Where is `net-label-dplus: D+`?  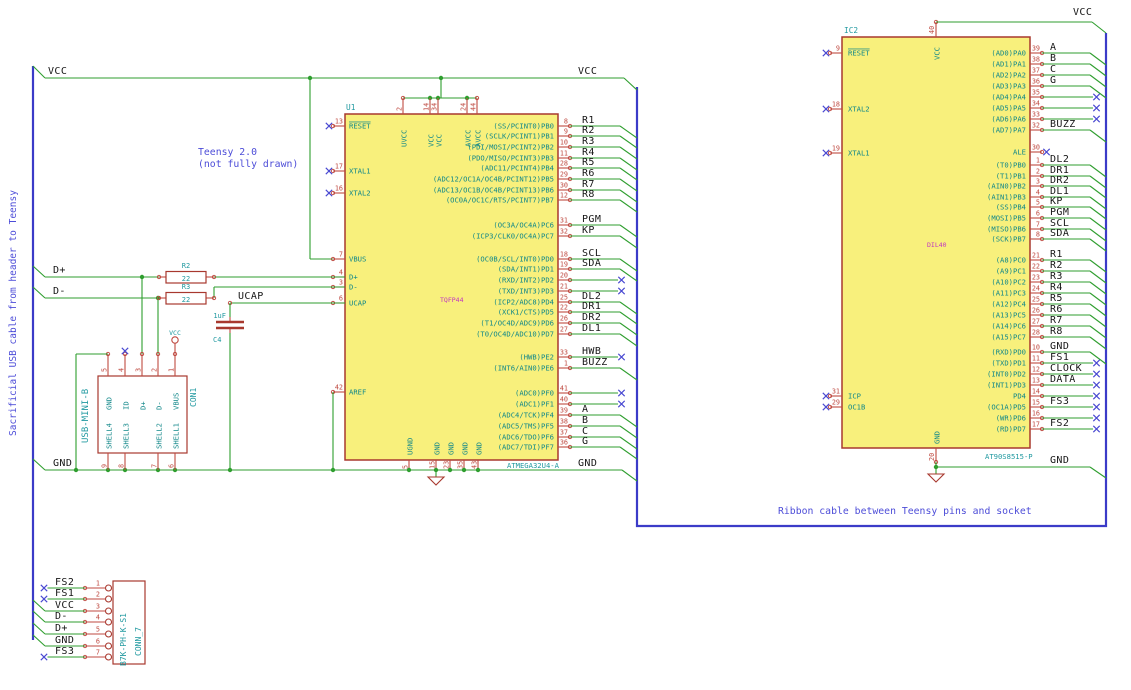 net-label-dplus: D+ is located at coordinates (59, 270).